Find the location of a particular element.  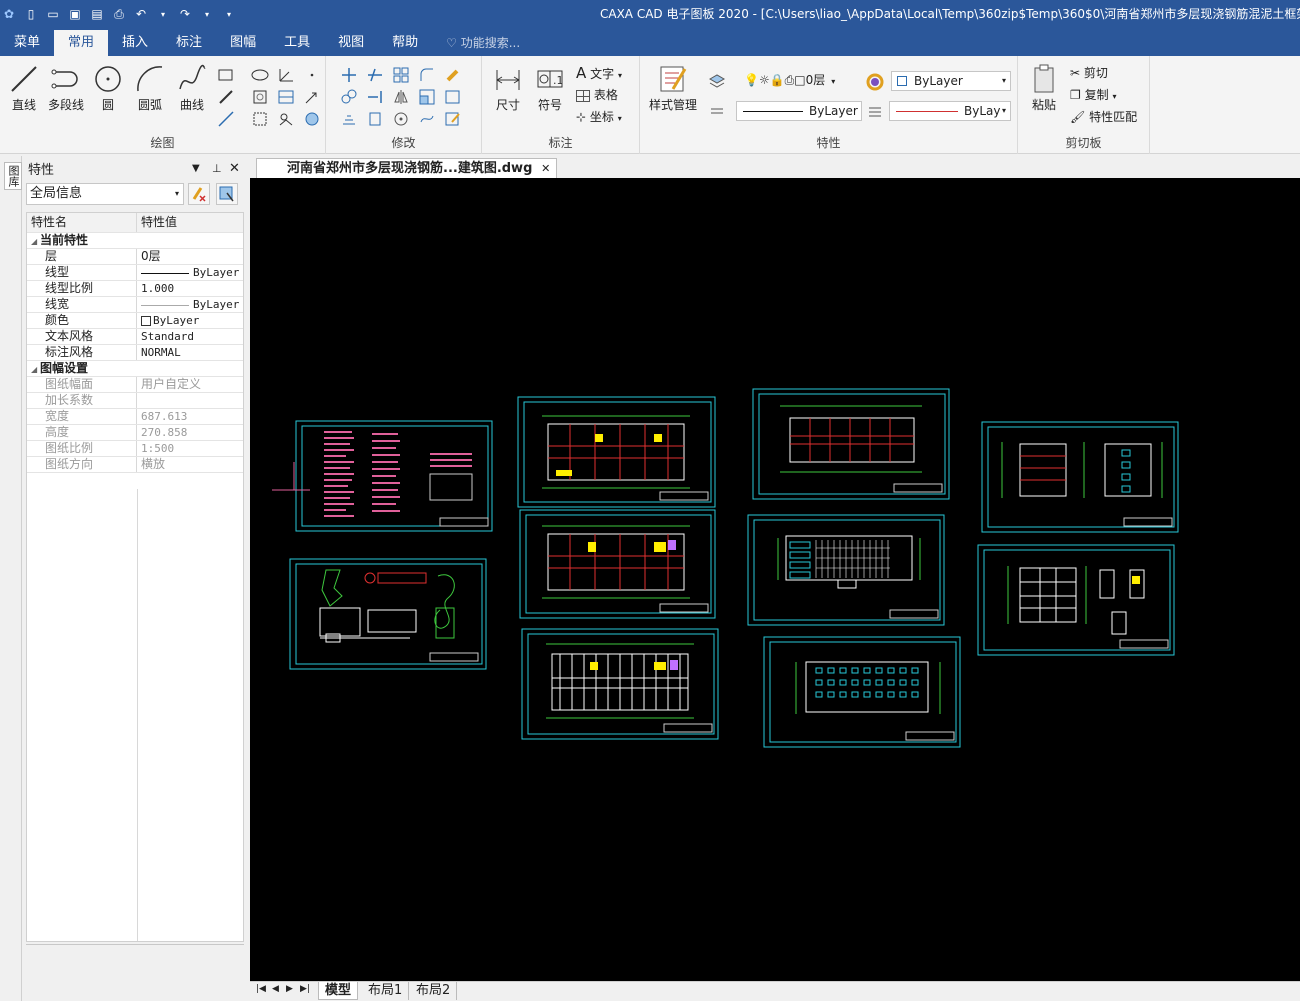

hatch-icon is located at coordinates (260, 97).